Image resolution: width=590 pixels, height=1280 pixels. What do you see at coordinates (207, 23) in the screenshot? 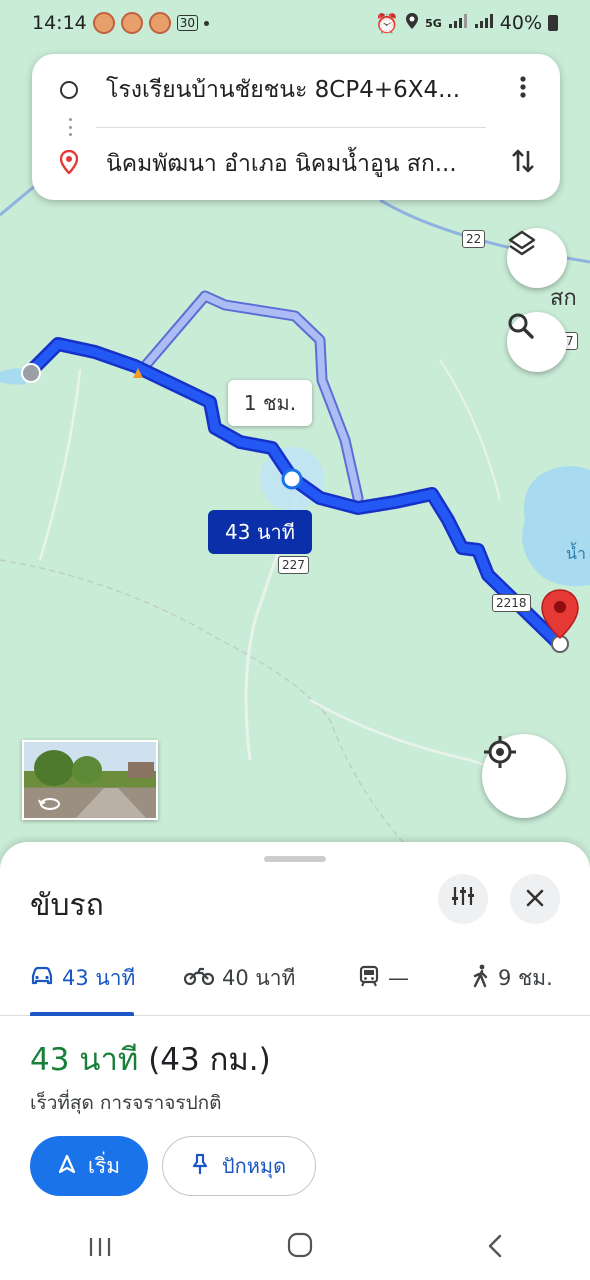
I see `more-notifications-dot-icon` at bounding box center [207, 23].